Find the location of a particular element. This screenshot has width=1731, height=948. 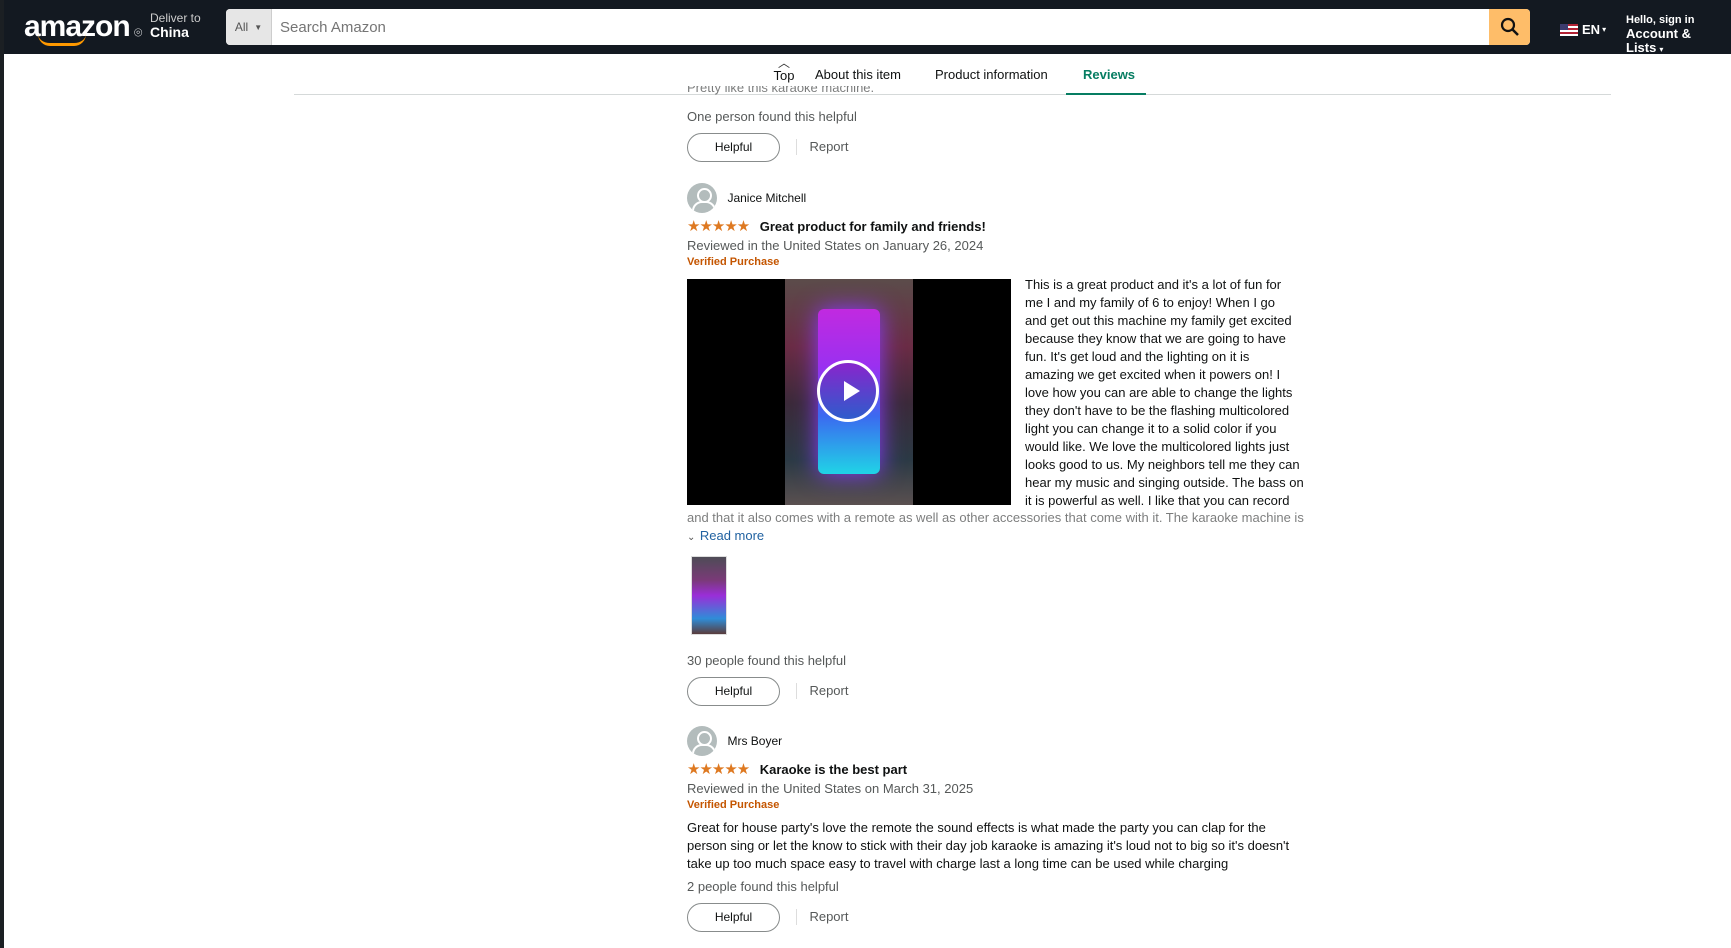

search-button is located at coordinates (1509, 27).